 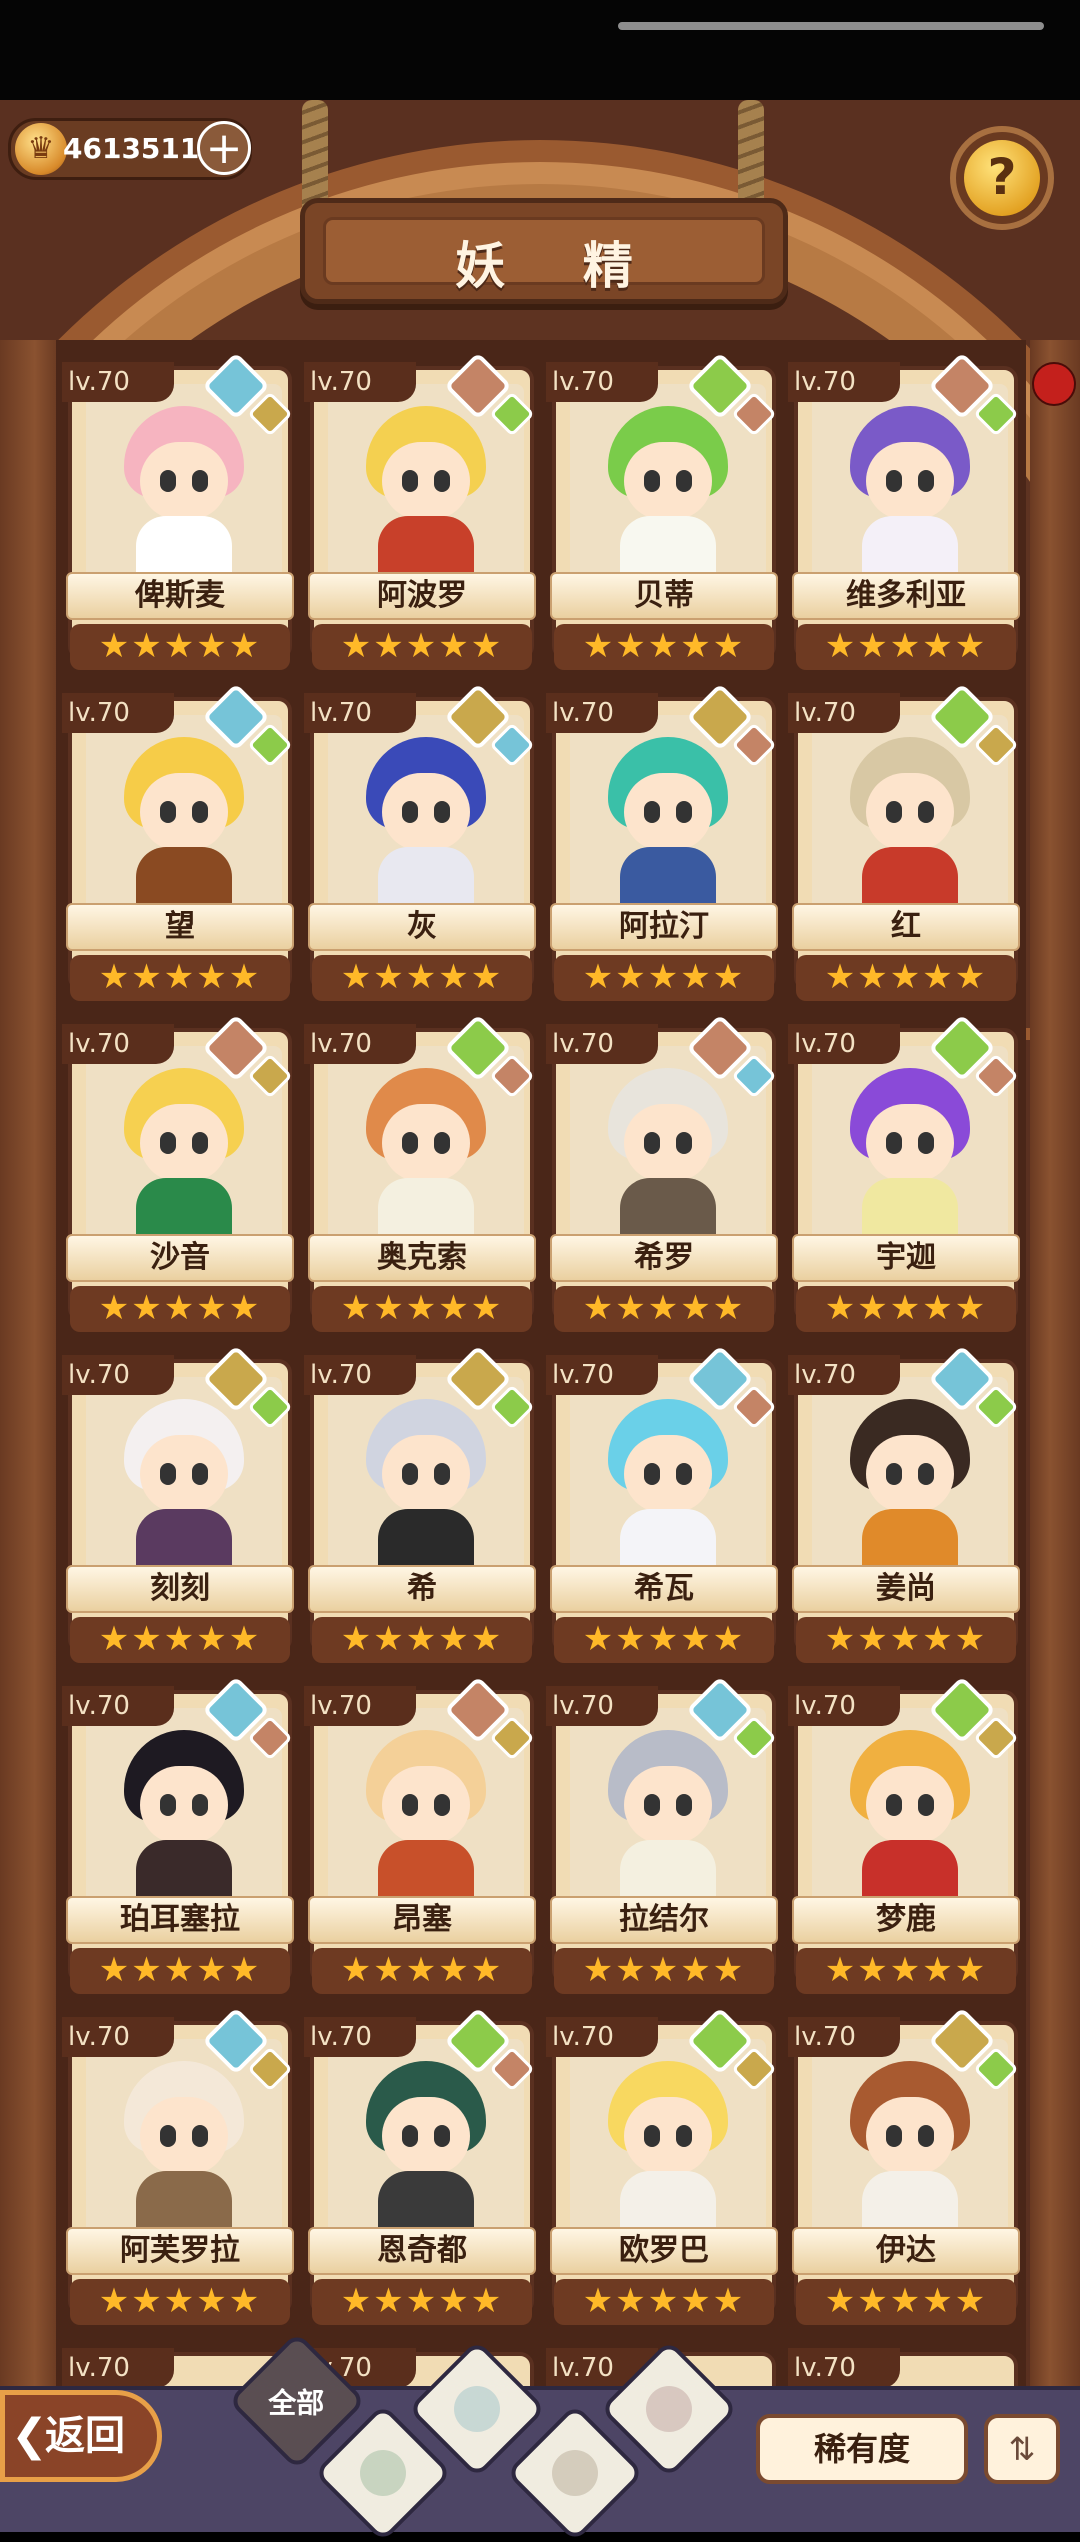 I want to click on mountain-icon, so click(x=575, y=2473).